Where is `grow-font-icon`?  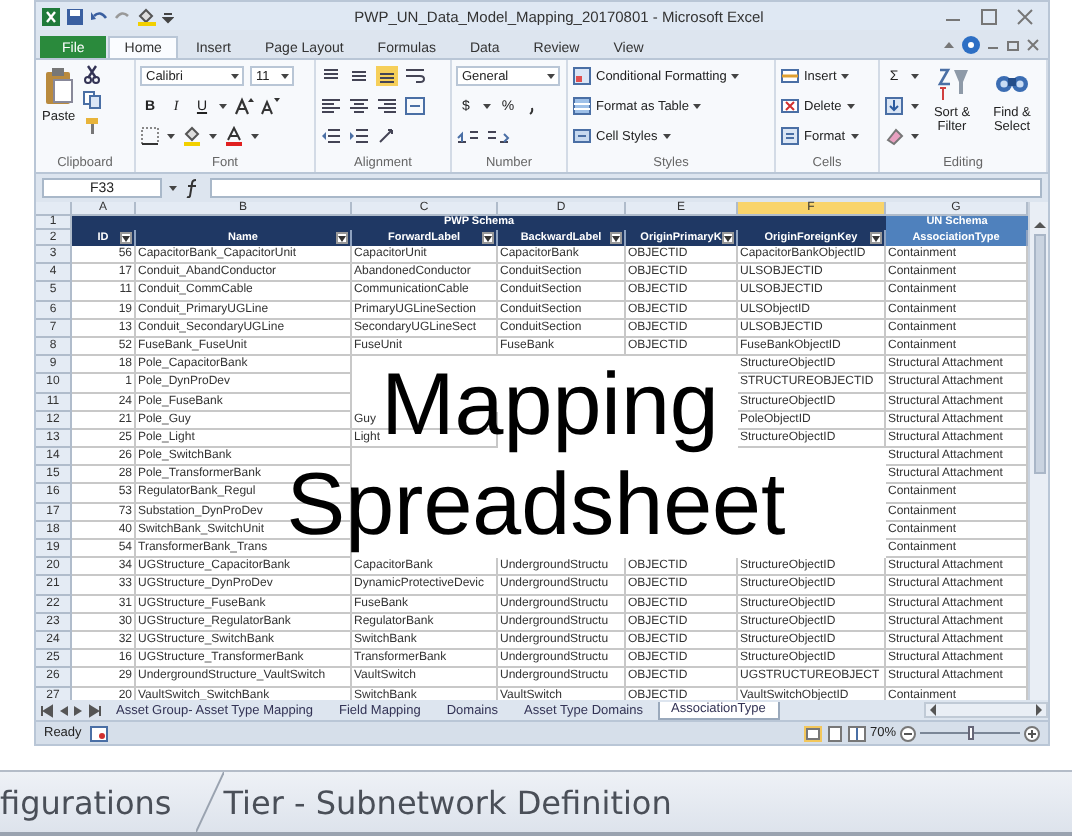
grow-font-icon is located at coordinates (244, 106).